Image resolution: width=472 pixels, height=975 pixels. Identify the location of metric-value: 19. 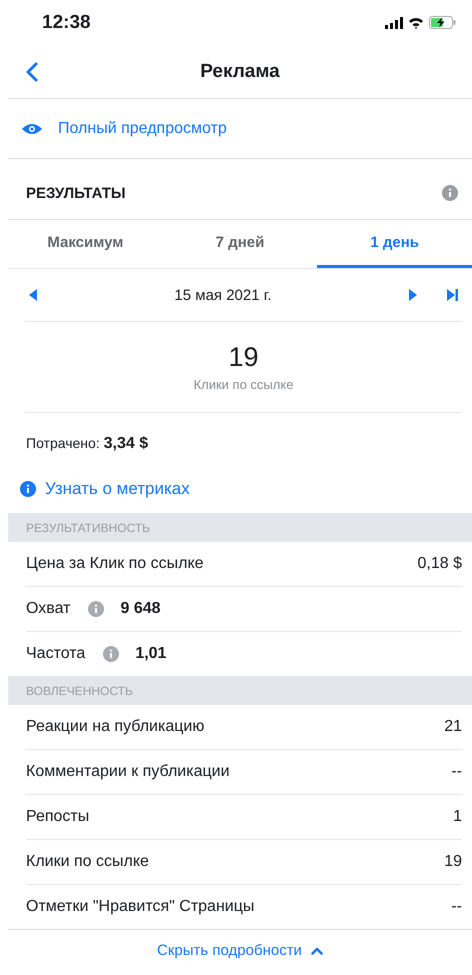
(453, 862).